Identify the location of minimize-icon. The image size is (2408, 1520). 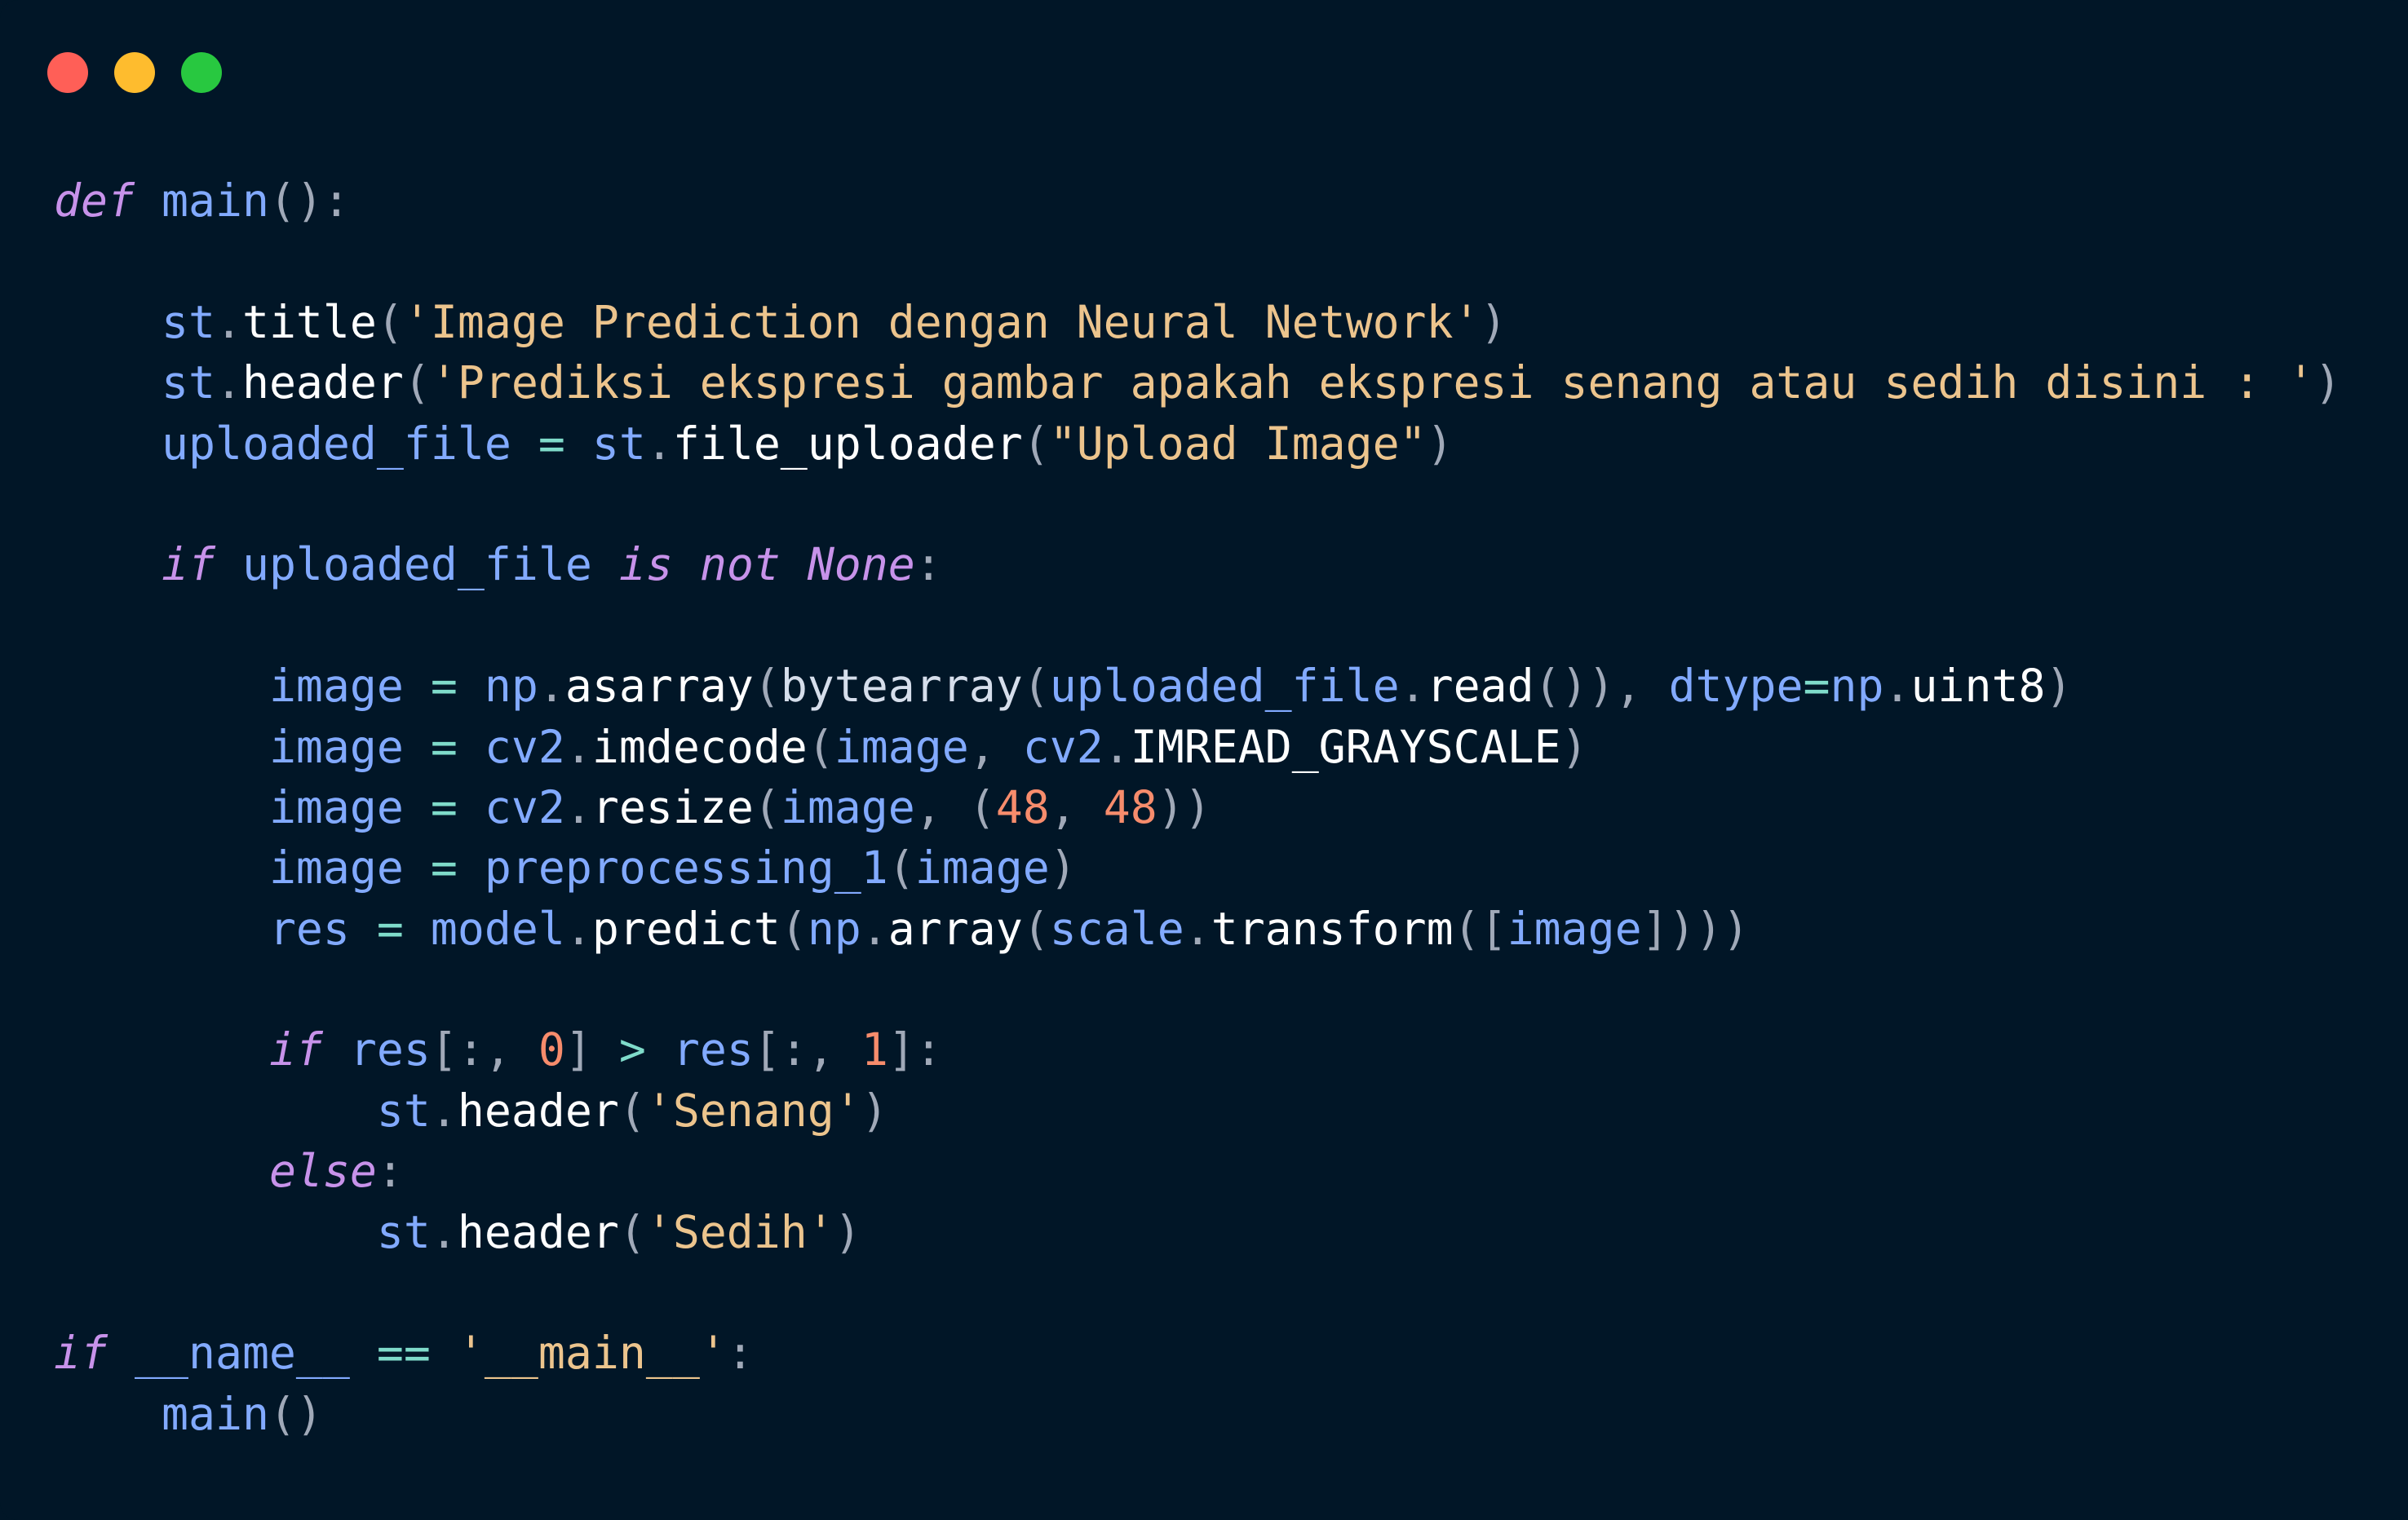
(134, 73).